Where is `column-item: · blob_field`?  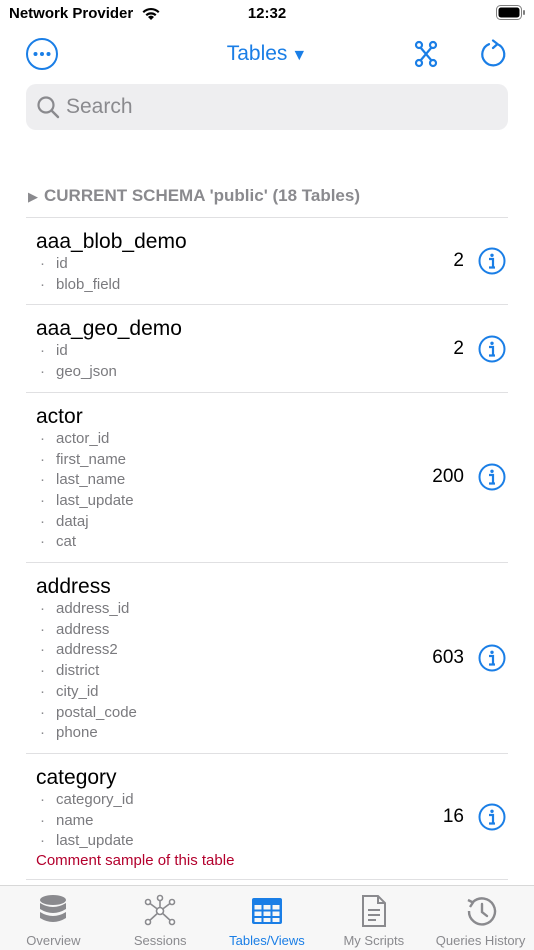 column-item: · blob_field is located at coordinates (272, 285).